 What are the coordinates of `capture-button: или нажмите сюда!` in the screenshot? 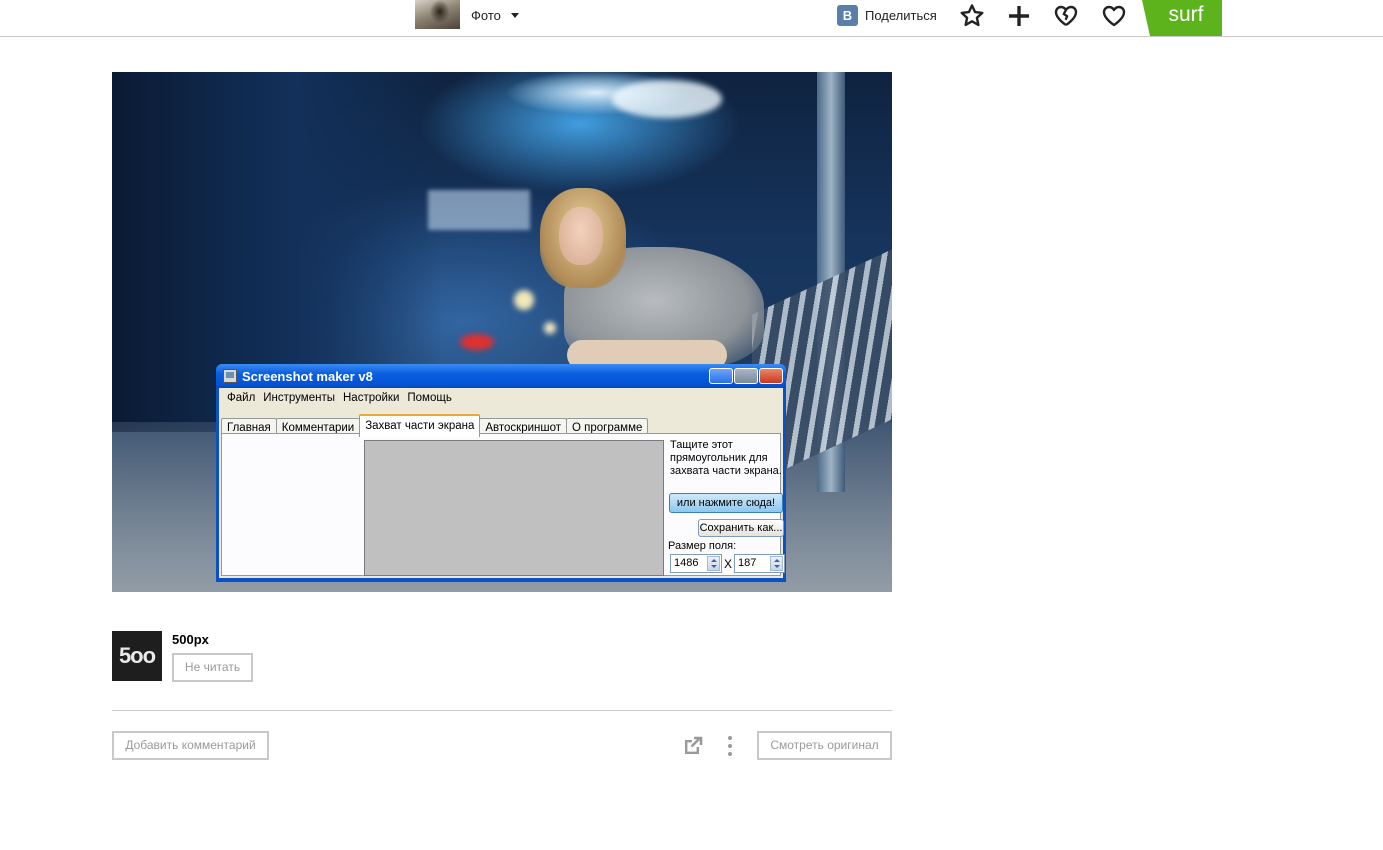 It's located at (726, 503).